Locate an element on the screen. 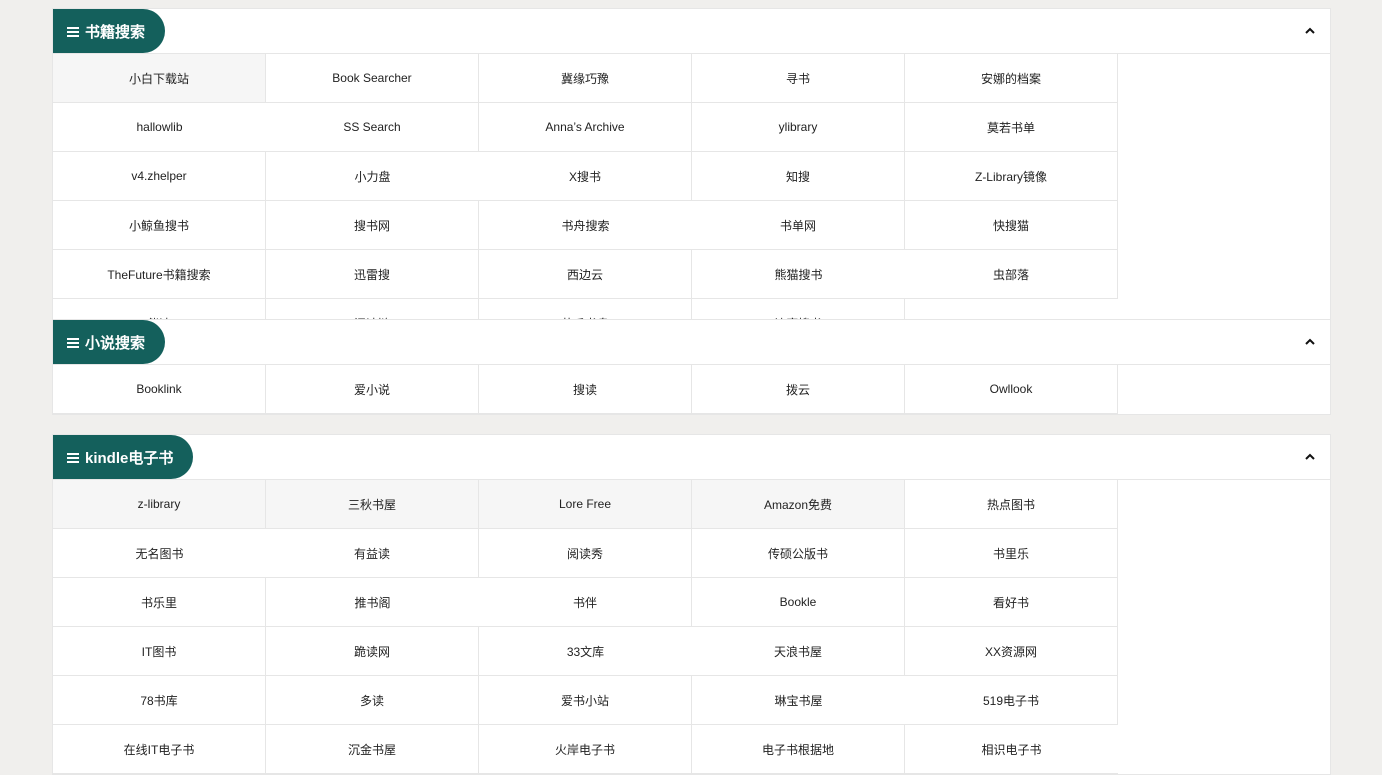 The width and height of the screenshot is (1382, 775). grid-item: 小白下载站 is located at coordinates (159, 78).